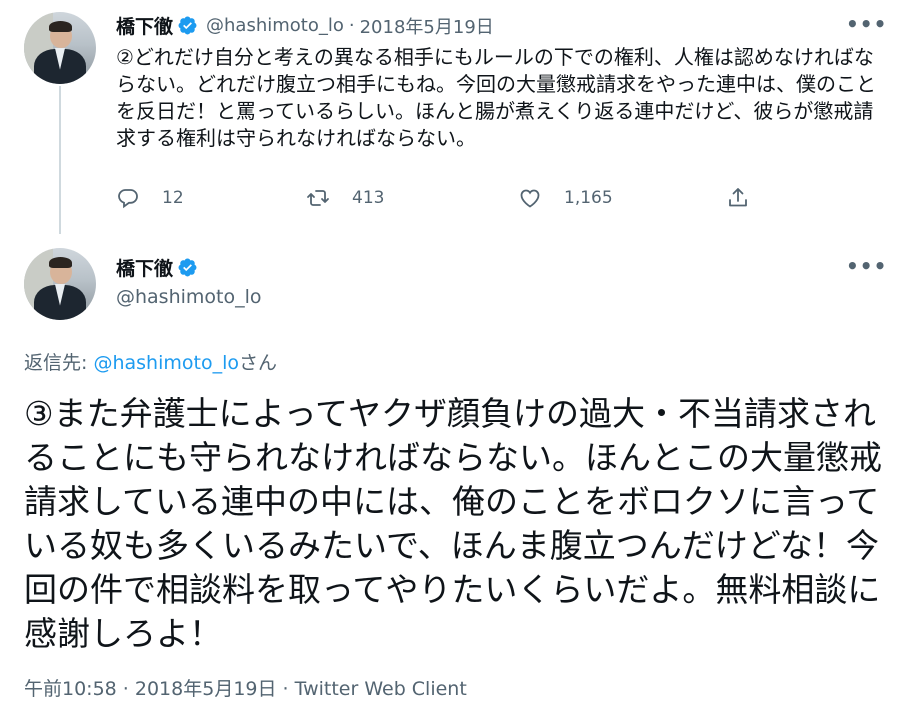 This screenshot has width=916, height=701. What do you see at coordinates (622, 198) in the screenshot?
I see `like-button: 1,165` at bounding box center [622, 198].